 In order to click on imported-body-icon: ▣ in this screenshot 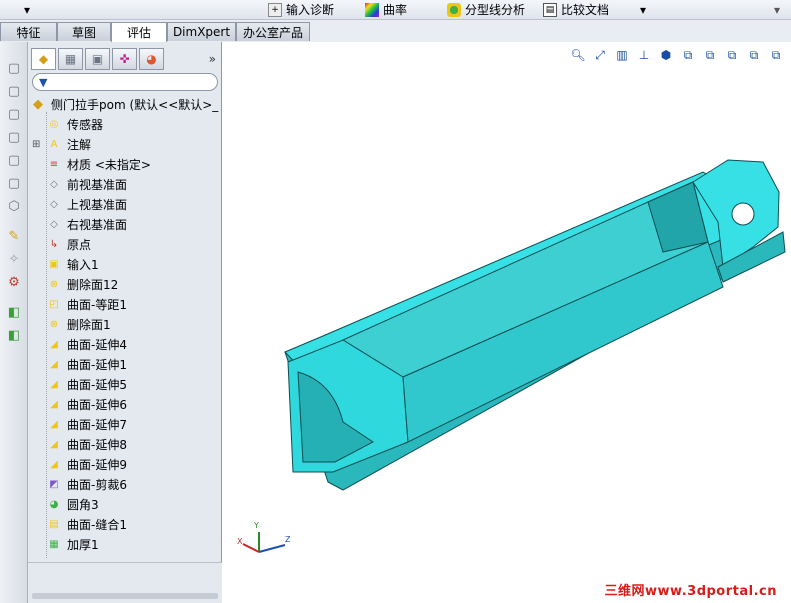, I will do `click(54, 264)`.